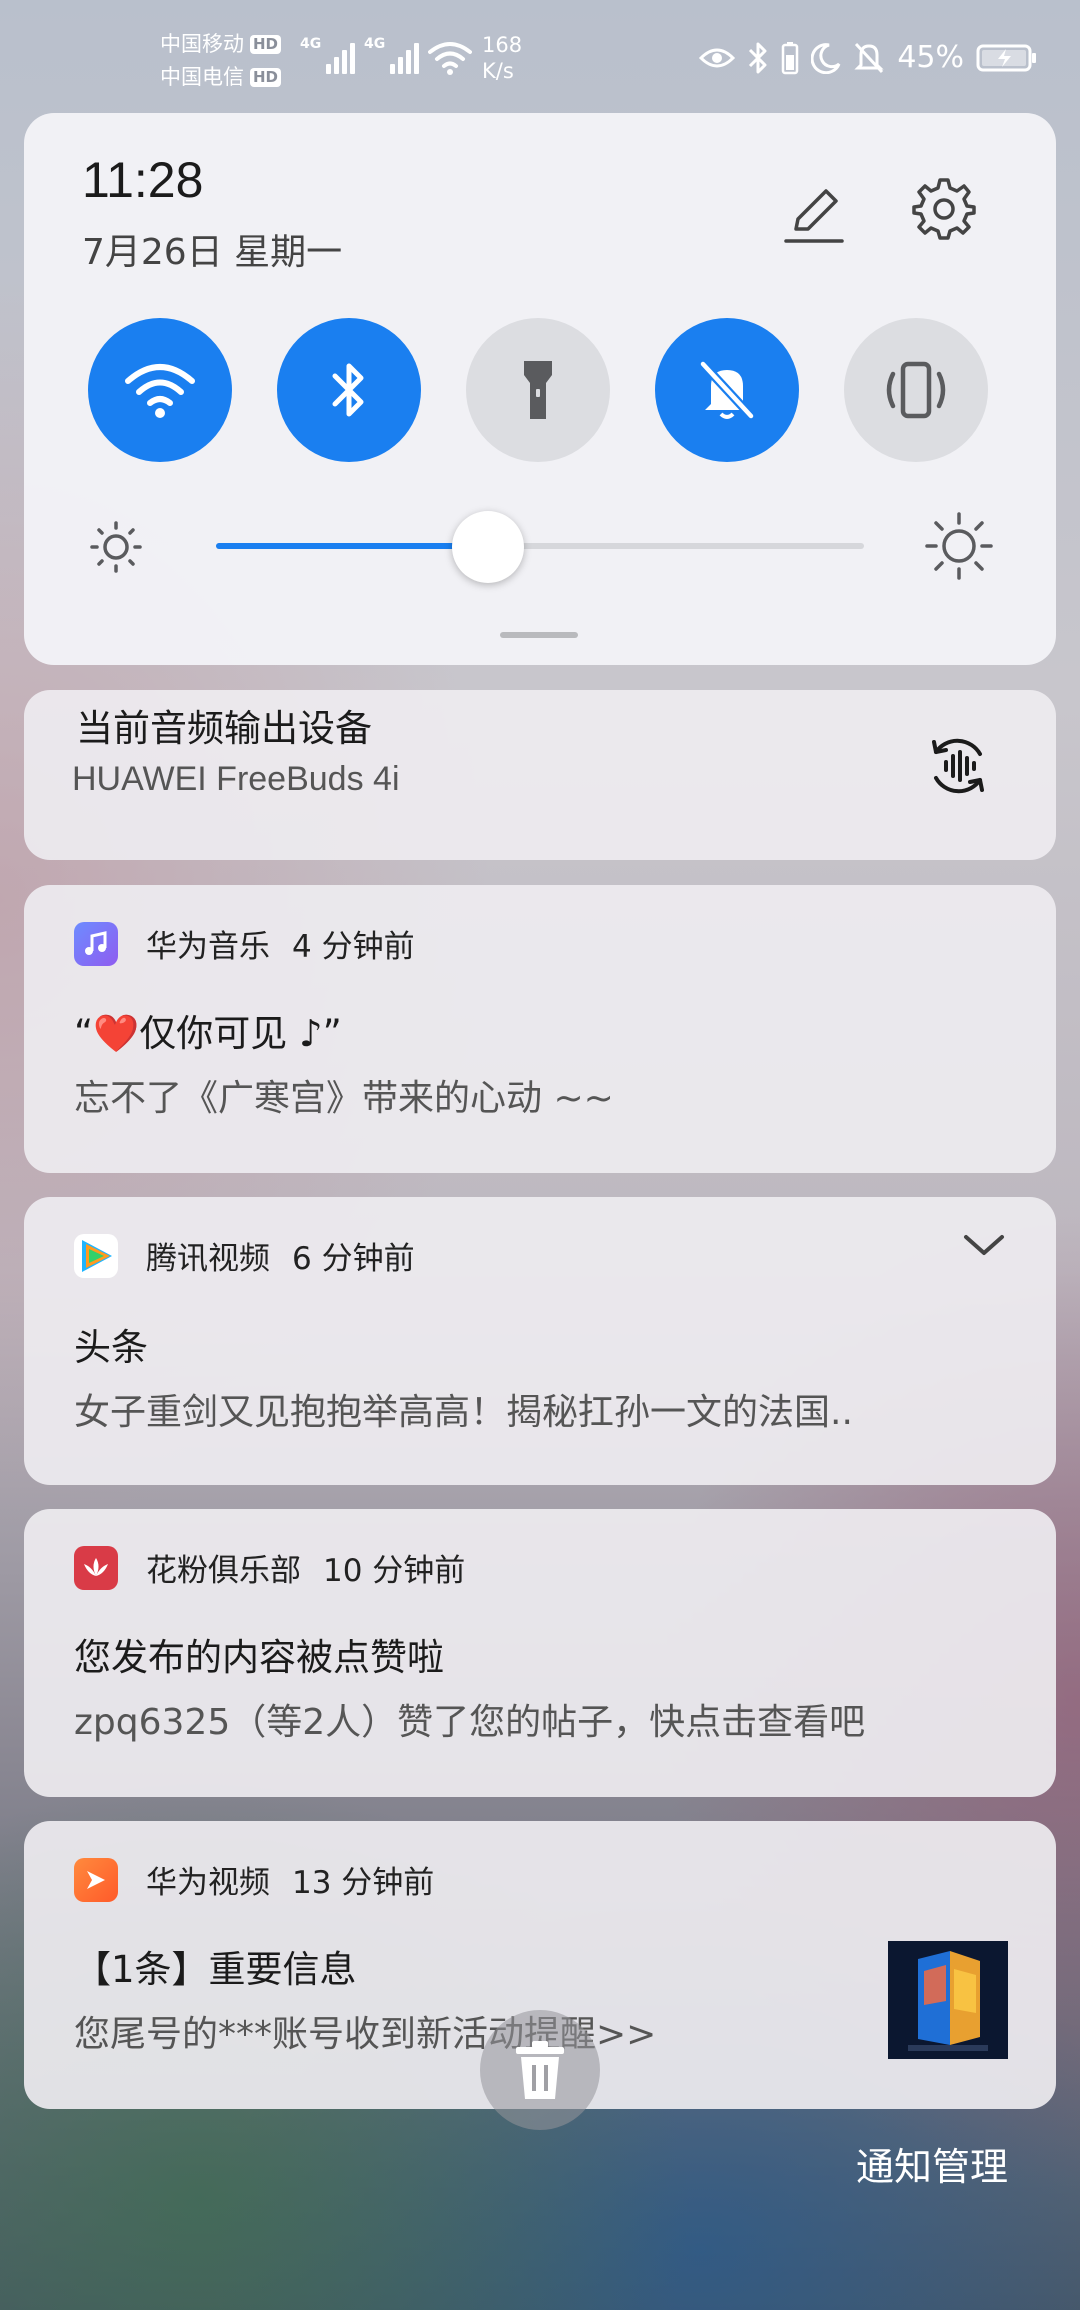  I want to click on status-bar: 中国移动 HD 中国电信 HD 4G 4G 168 K/s 45%, so click(540, 56).